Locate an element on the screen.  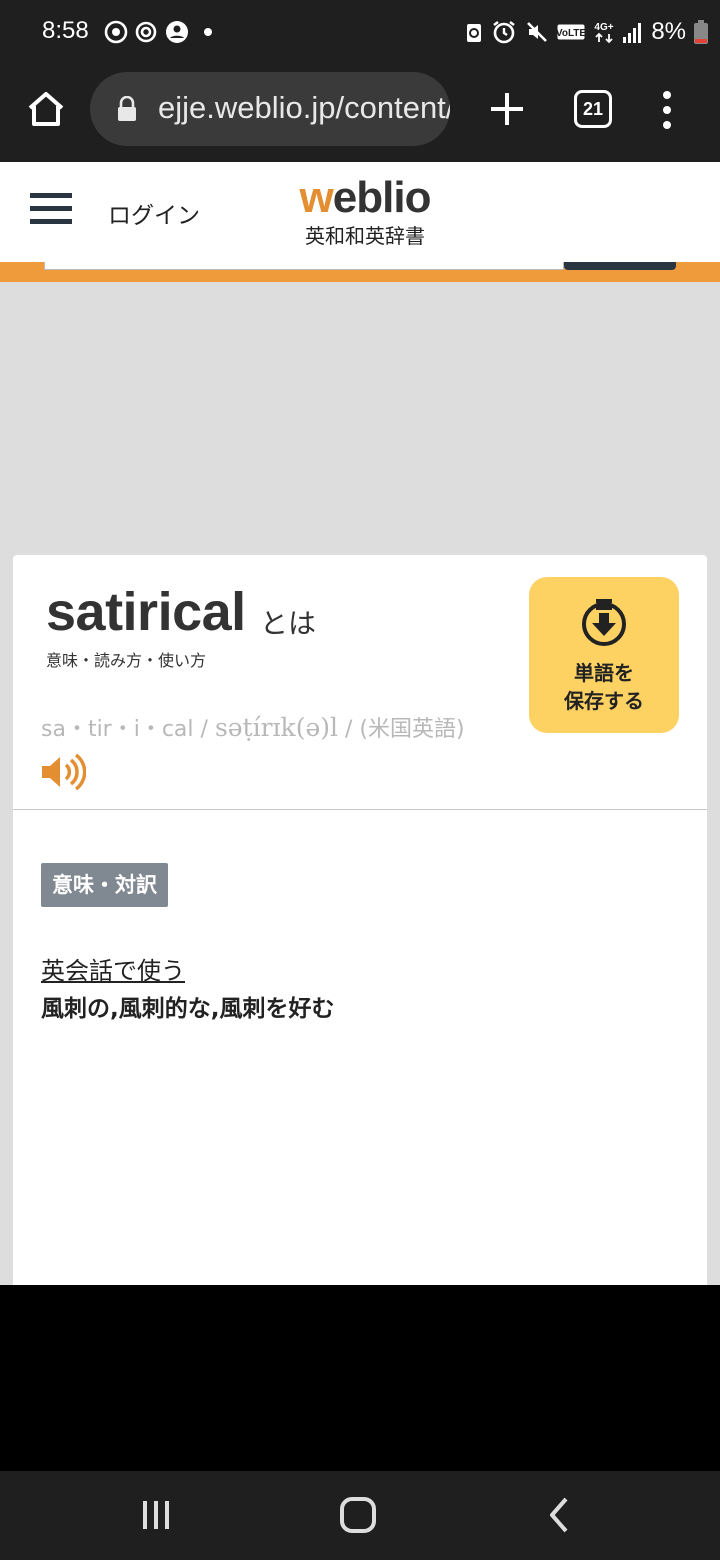
4g-icon: 4G+ is located at coordinates (604, 33).